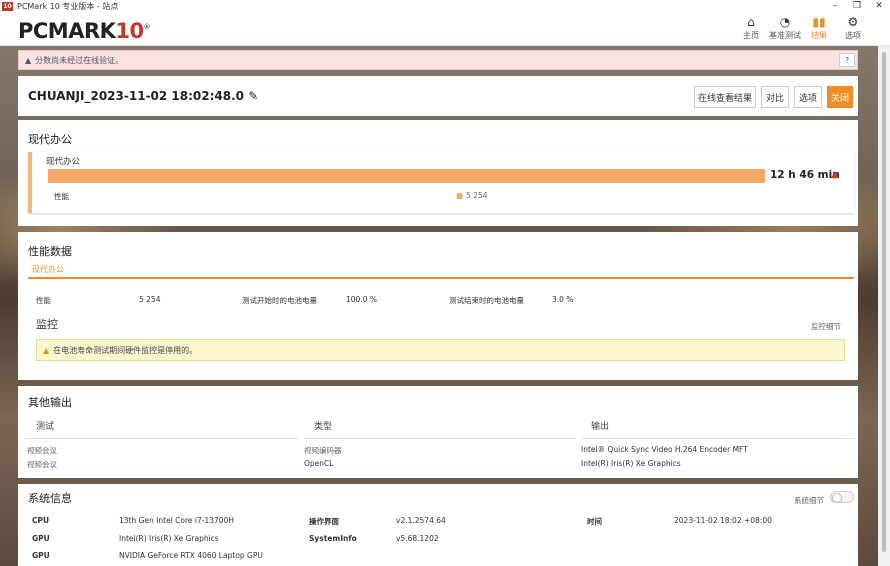 This screenshot has width=890, height=566. What do you see at coordinates (775, 97) in the screenshot?
I see `compare-button: 对比` at bounding box center [775, 97].